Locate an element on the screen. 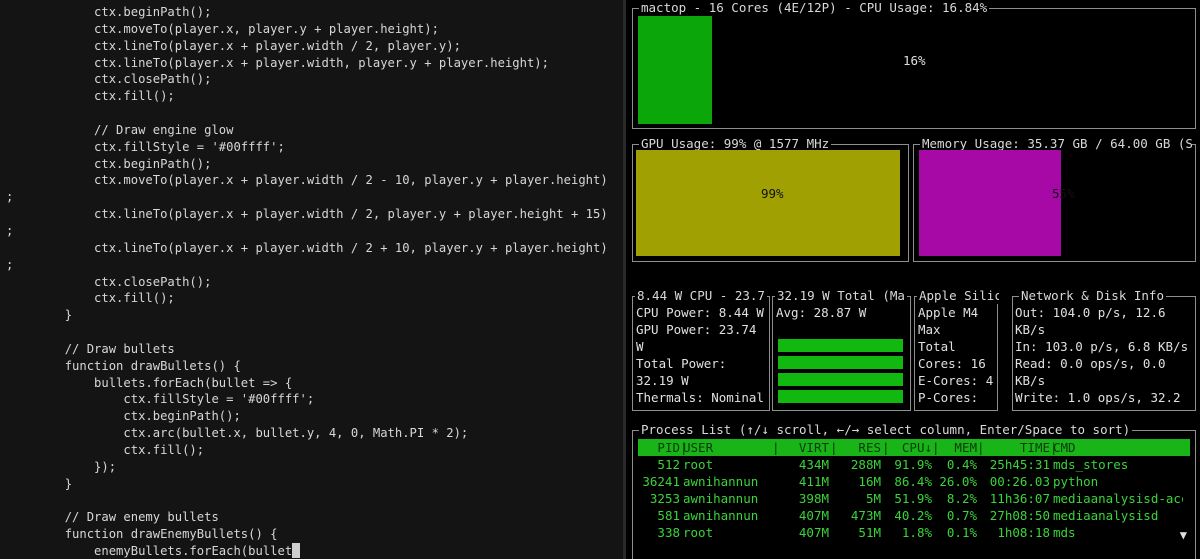 The image size is (1200, 559). process-cpu: 1.8% is located at coordinates (916, 532).